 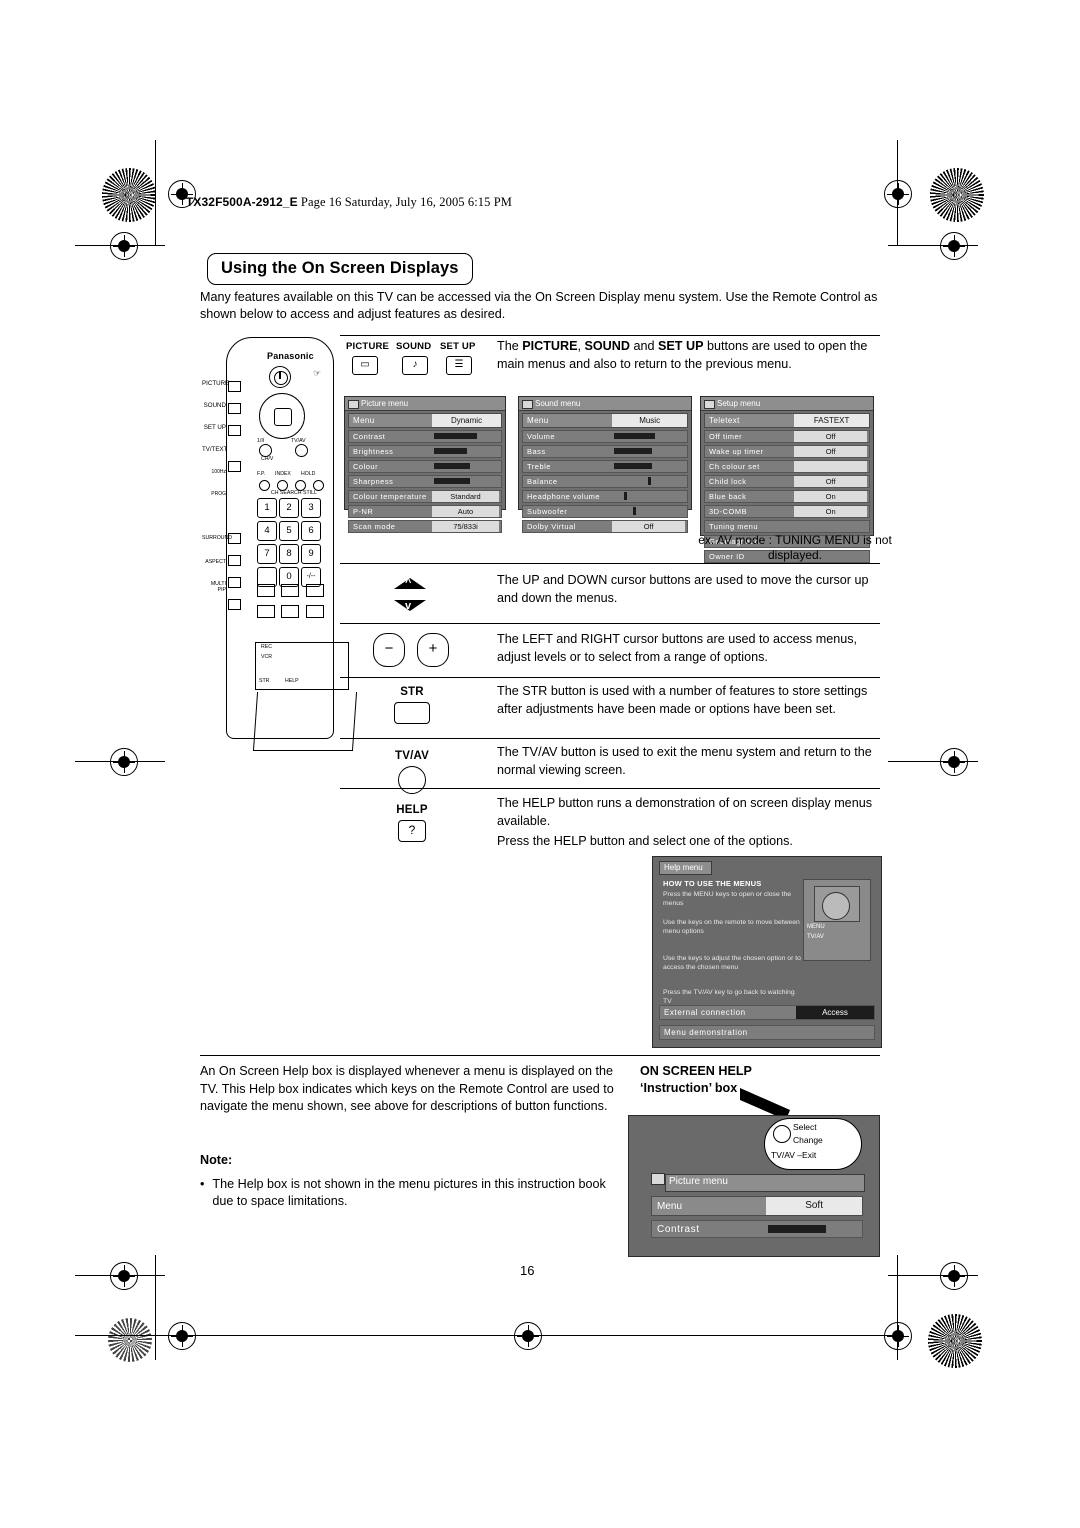 I want to click on osd-row-value: On, so click(x=831, y=511).